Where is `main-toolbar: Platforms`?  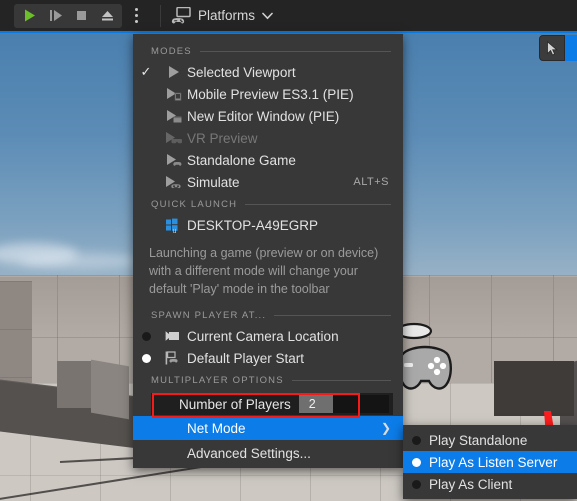 main-toolbar: Platforms is located at coordinates (288, 15).